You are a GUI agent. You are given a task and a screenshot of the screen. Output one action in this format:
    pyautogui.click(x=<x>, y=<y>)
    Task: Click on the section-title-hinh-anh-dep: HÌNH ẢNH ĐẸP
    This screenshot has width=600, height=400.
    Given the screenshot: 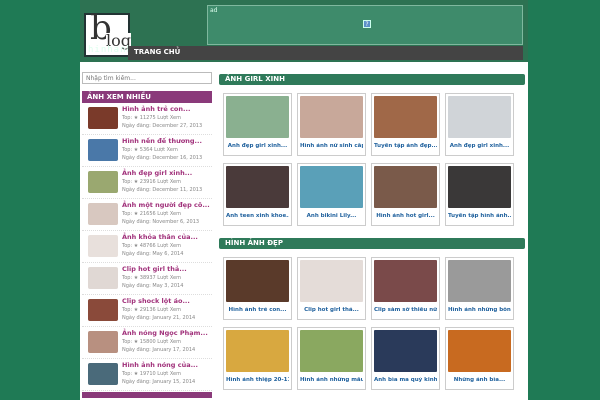 What is the action you would take?
    pyautogui.click(x=372, y=243)
    